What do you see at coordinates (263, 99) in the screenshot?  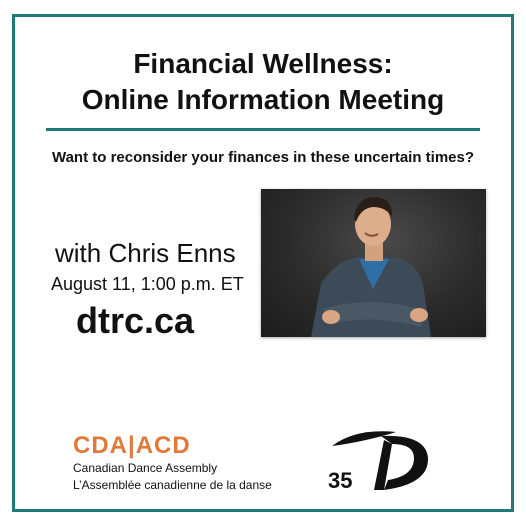 I see `title-line-2: Online Information Meeting` at bounding box center [263, 99].